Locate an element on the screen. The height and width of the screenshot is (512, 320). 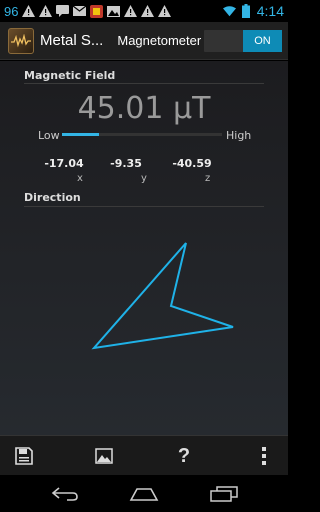
navigation-bar is located at coordinates (144, 493).